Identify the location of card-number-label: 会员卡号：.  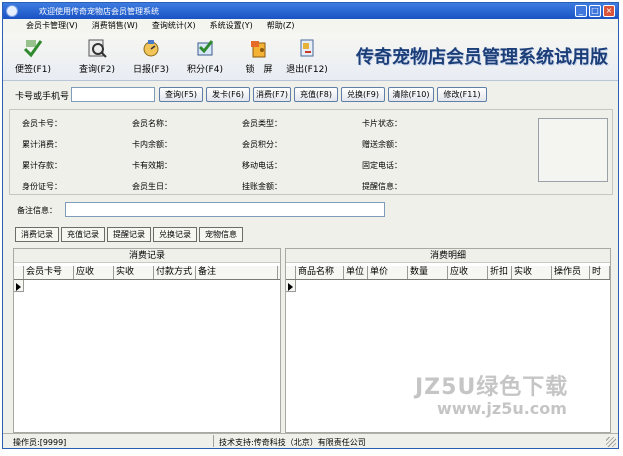
(42, 123).